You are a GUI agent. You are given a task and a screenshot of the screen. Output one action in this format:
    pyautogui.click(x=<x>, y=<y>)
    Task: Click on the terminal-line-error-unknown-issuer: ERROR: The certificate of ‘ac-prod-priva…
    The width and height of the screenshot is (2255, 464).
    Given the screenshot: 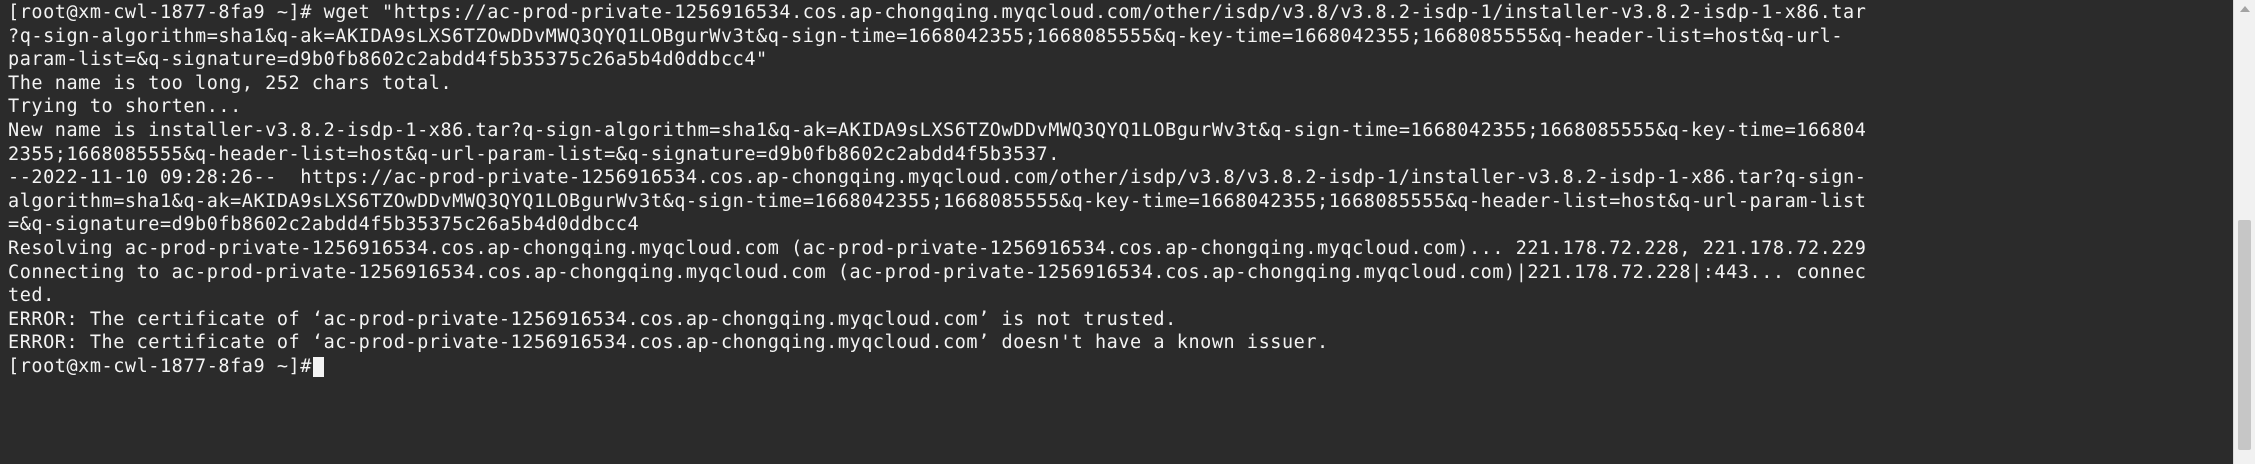 What is the action you would take?
    pyautogui.click(x=668, y=343)
    